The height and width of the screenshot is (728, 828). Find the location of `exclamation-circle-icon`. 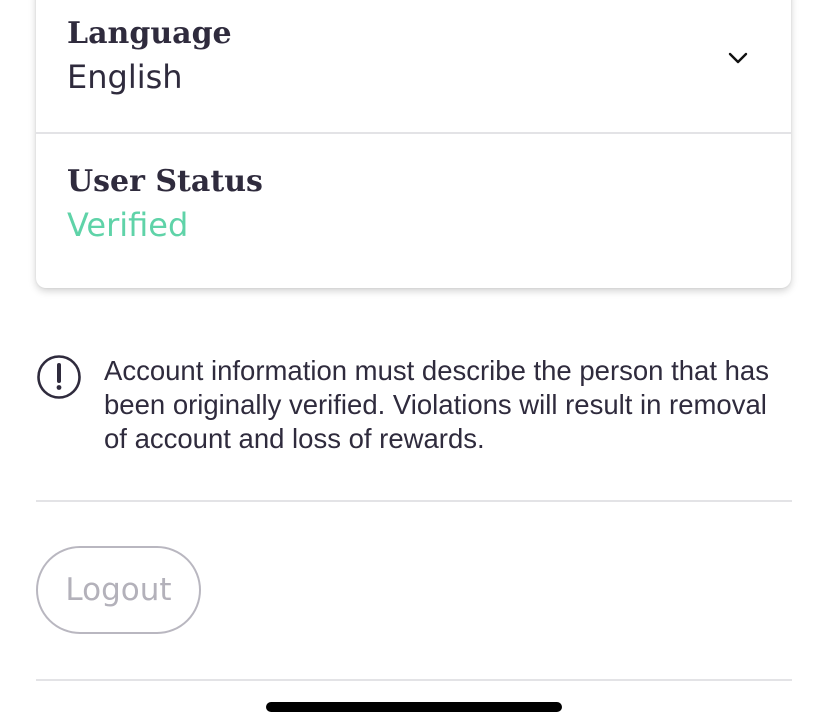

exclamation-circle-icon is located at coordinates (59, 377).